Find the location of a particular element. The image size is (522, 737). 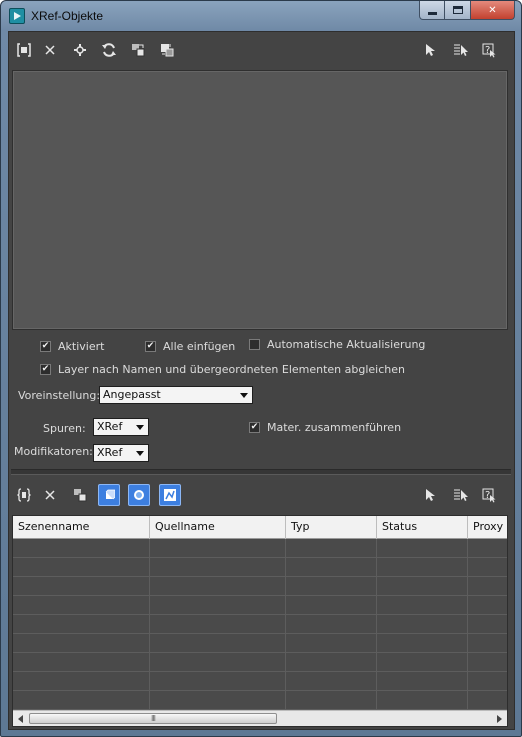

auto-update-option: Automatische Aktualisierung is located at coordinates (337, 344).